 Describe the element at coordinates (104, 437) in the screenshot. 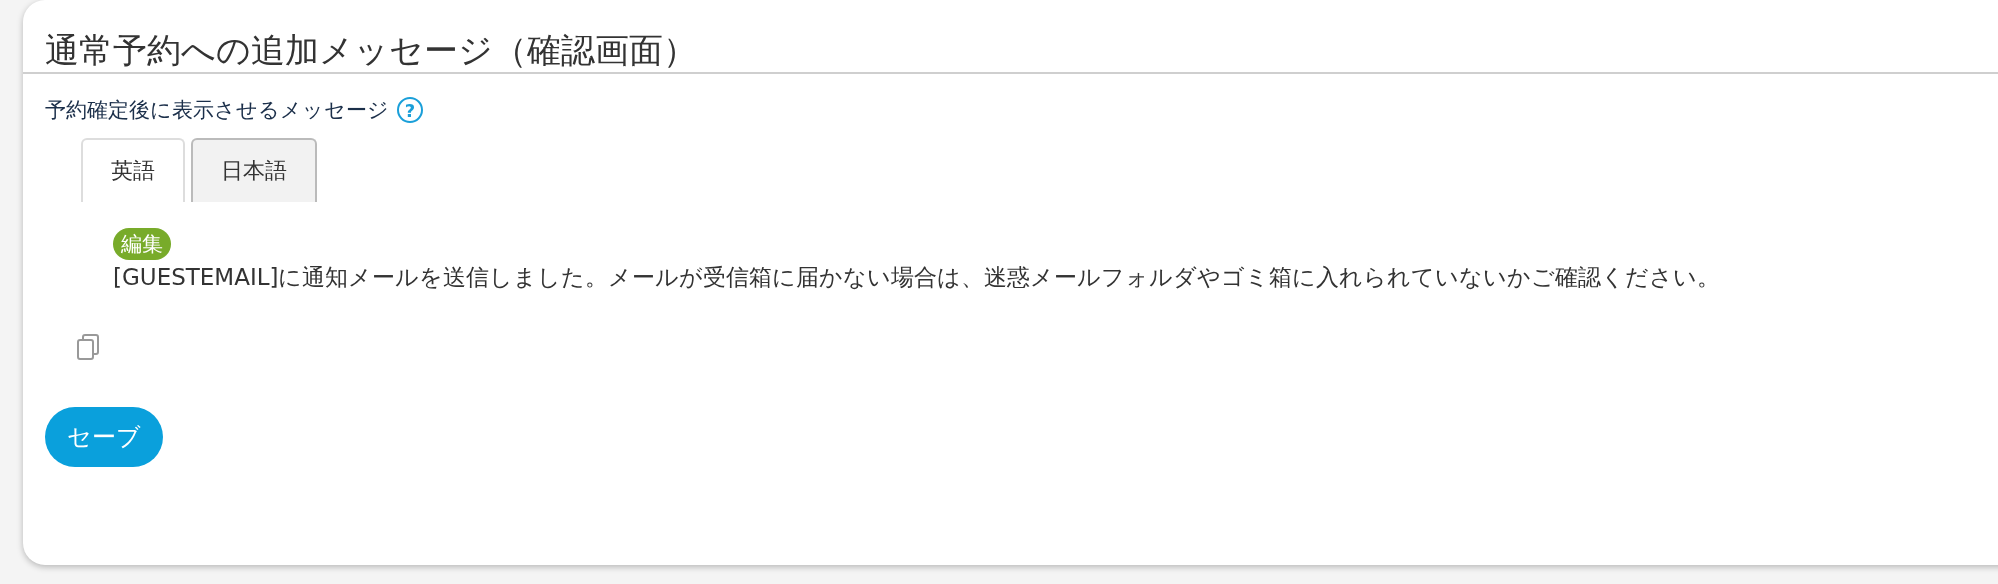

I see `save-button: セーブ` at that location.